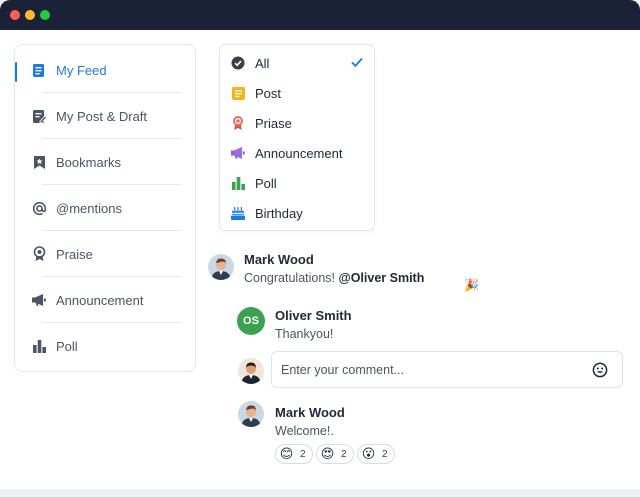 This screenshot has width=640, height=497. Describe the element at coordinates (16, 72) in the screenshot. I see `active-indicator` at that location.